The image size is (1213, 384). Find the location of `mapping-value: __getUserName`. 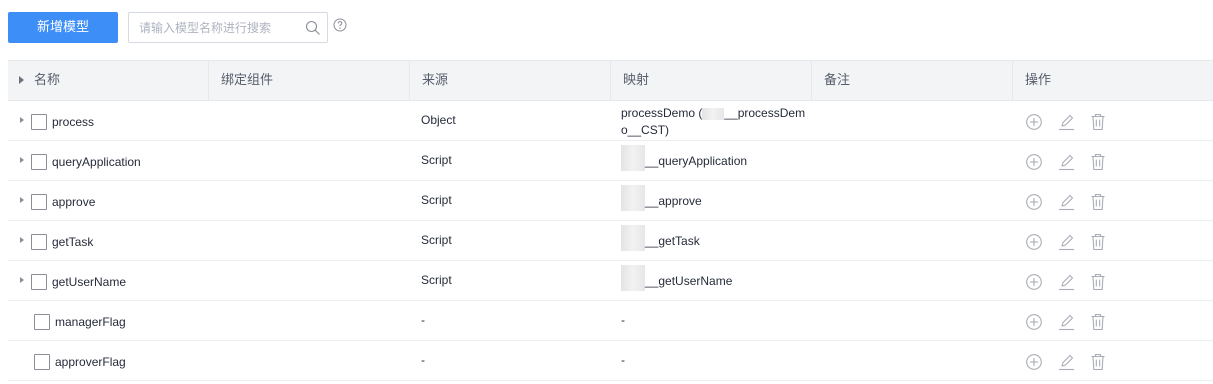

mapping-value: __getUserName is located at coordinates (689, 281).